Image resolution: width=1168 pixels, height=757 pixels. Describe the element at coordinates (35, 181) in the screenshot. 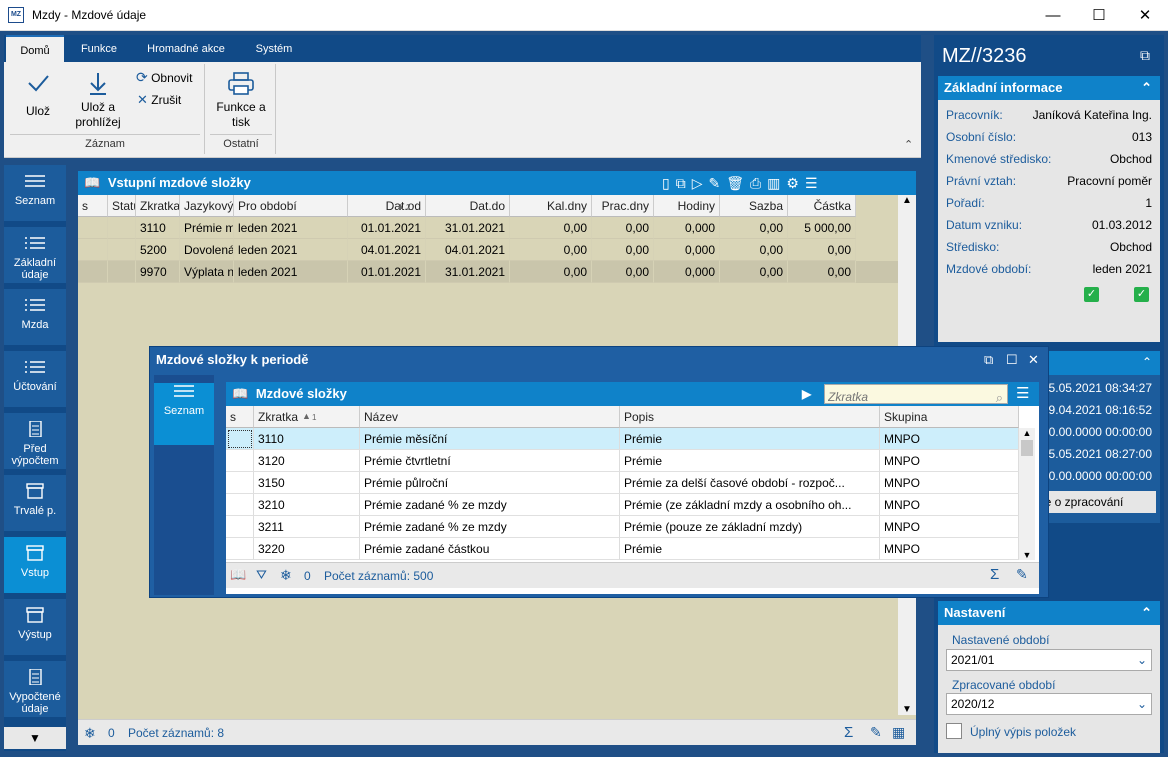

I see `menu-icon` at that location.